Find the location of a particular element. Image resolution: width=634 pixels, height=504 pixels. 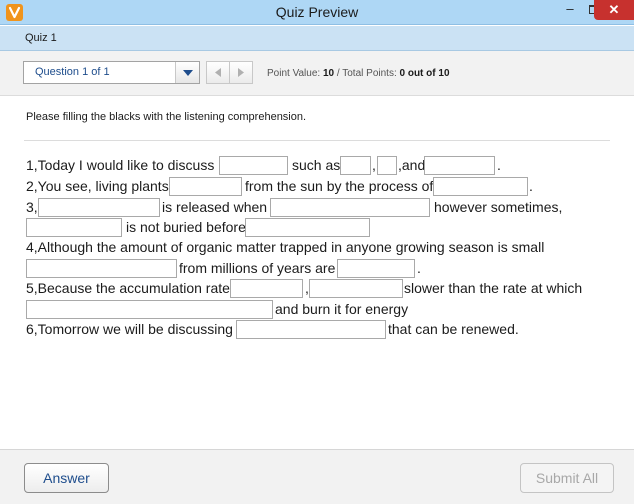

next-question-button is located at coordinates (241, 72).